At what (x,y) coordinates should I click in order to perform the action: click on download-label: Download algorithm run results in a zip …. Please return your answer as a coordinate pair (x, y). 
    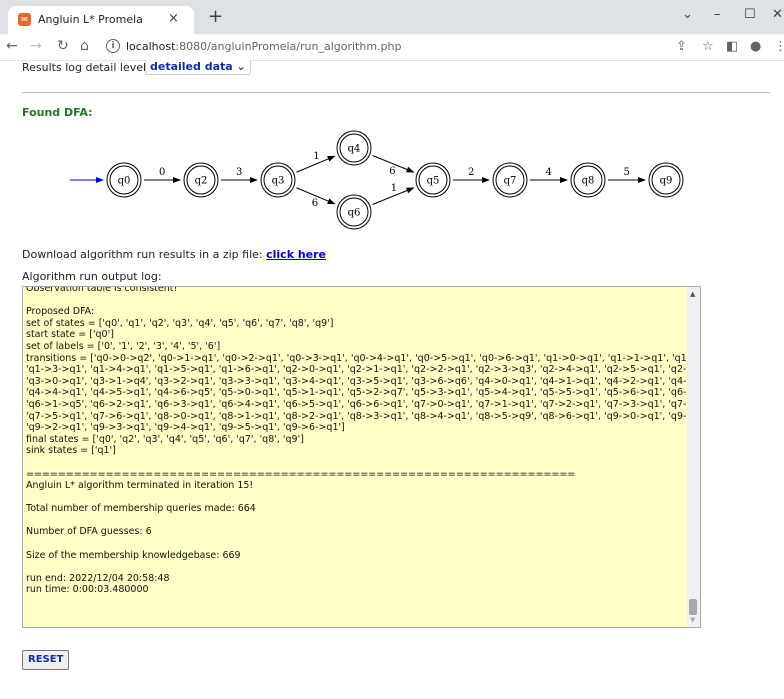
    Looking at the image, I should click on (144, 254).